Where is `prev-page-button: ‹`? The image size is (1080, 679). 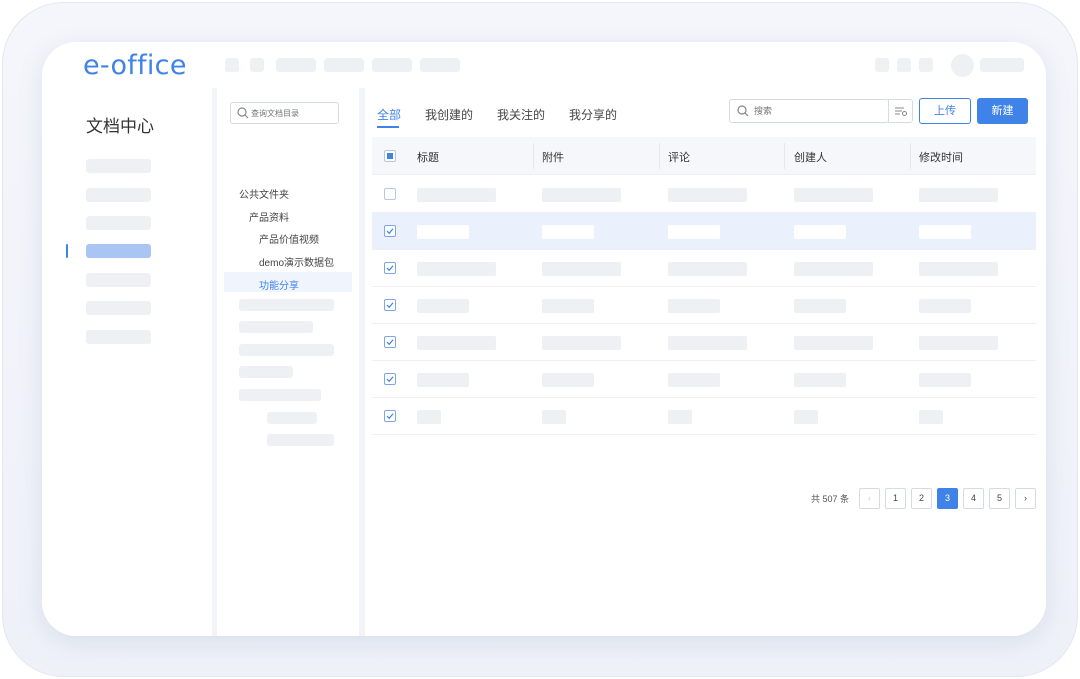
prev-page-button: ‹ is located at coordinates (869, 498).